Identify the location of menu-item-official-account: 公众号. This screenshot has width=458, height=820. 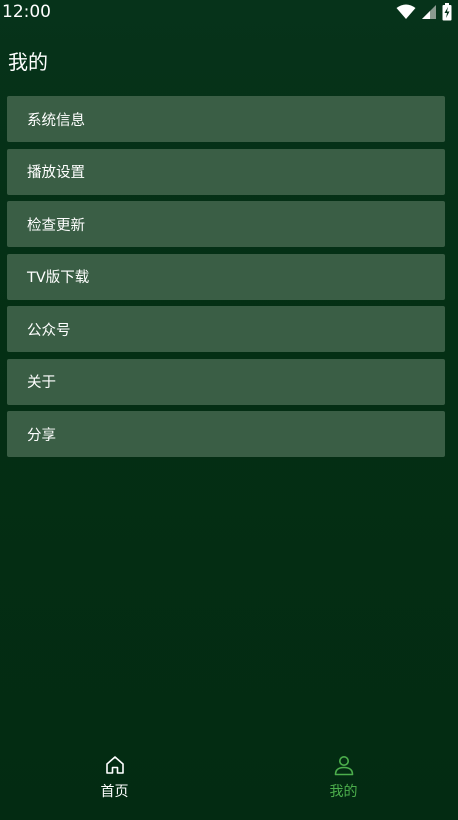
(226, 329).